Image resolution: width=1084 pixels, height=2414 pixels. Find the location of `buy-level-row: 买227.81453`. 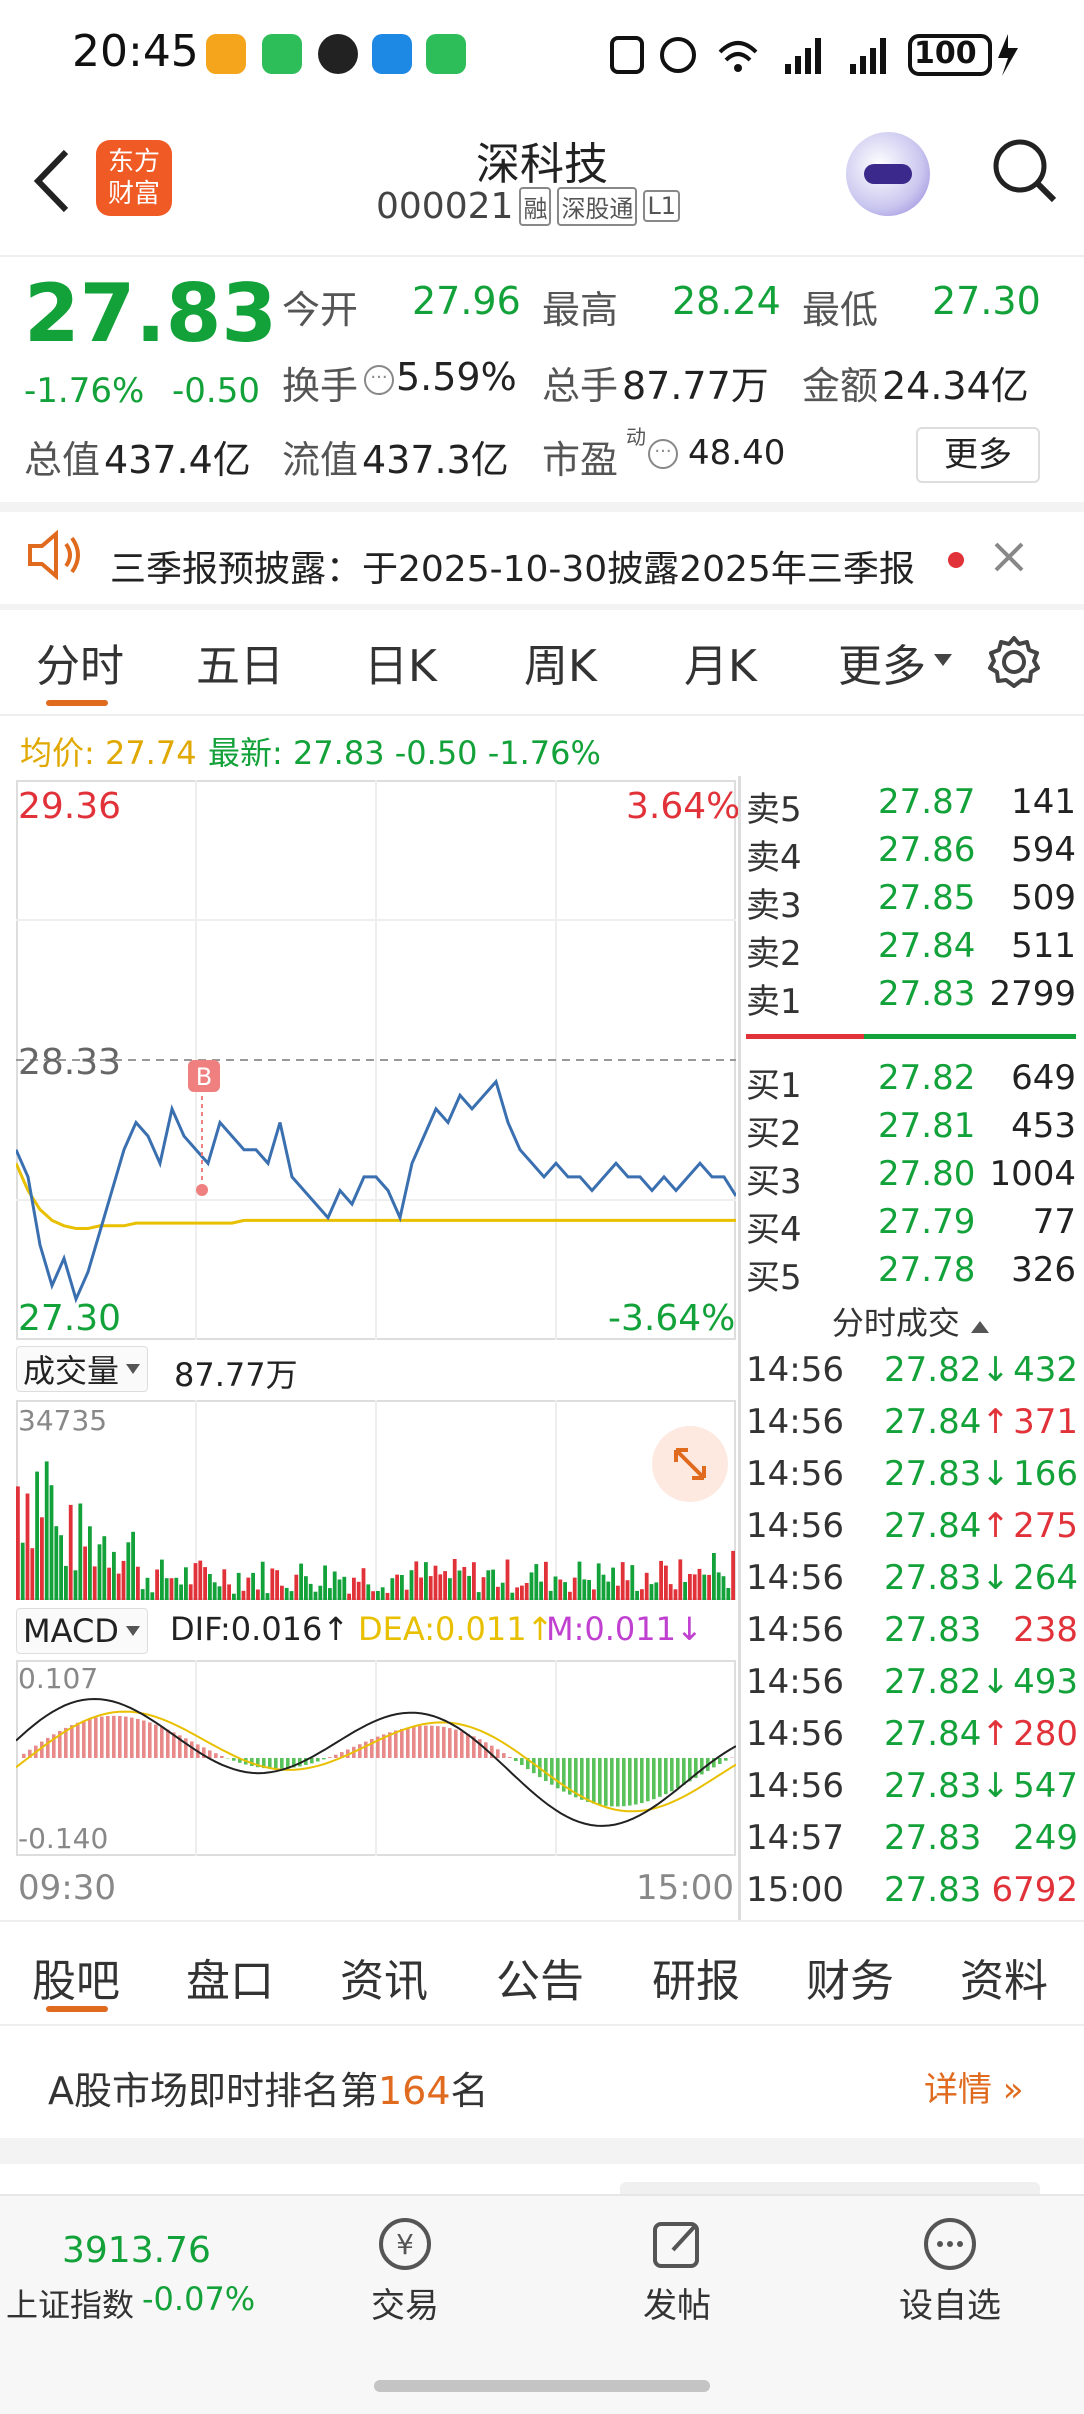

buy-level-row: 买227.81453 is located at coordinates (911, 1130).